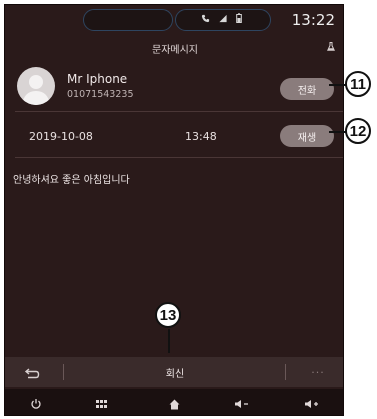  Describe the element at coordinates (168, 315) in the screenshot. I see `callout-13: 13` at that location.